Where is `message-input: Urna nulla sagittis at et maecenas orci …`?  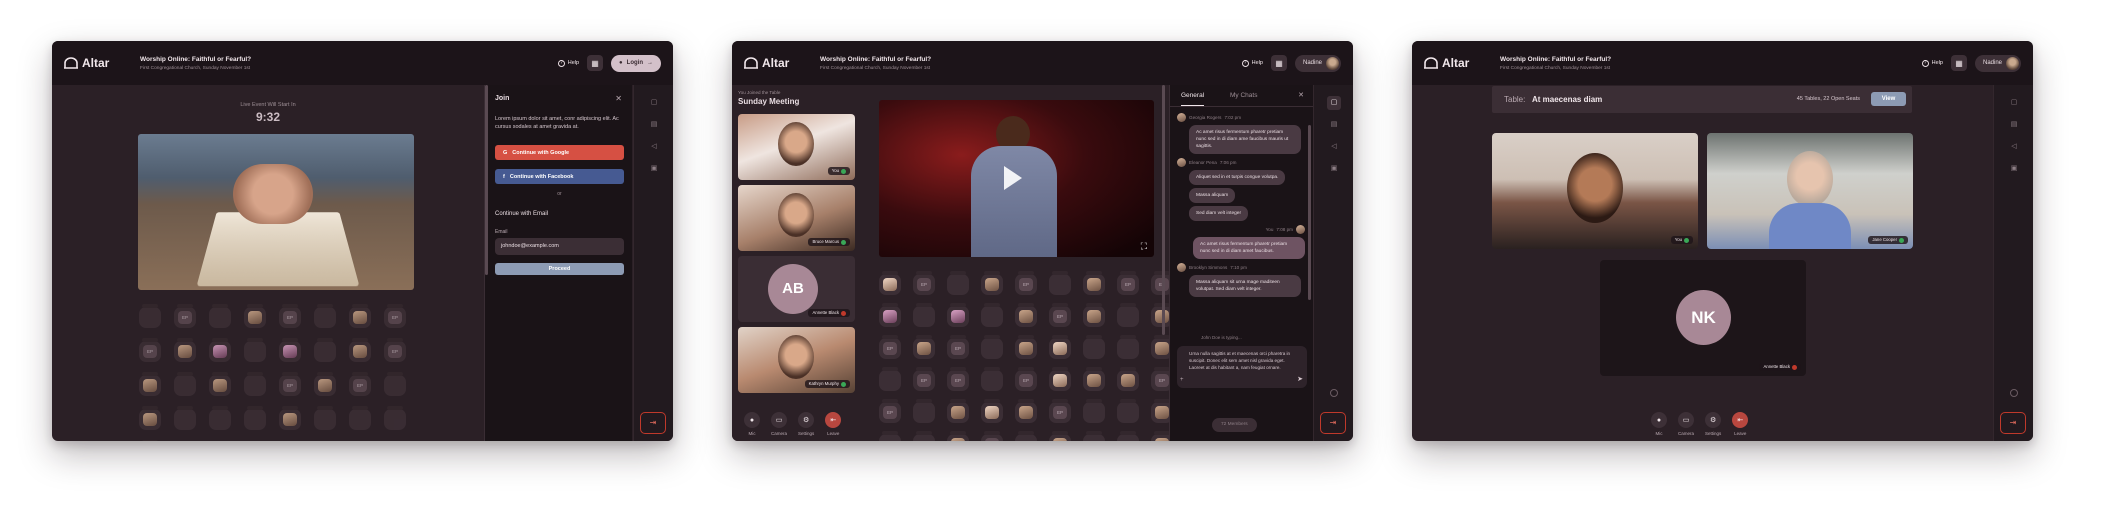
message-input: Urna nulla sagittis at et maecenas orci … is located at coordinates (1242, 367).